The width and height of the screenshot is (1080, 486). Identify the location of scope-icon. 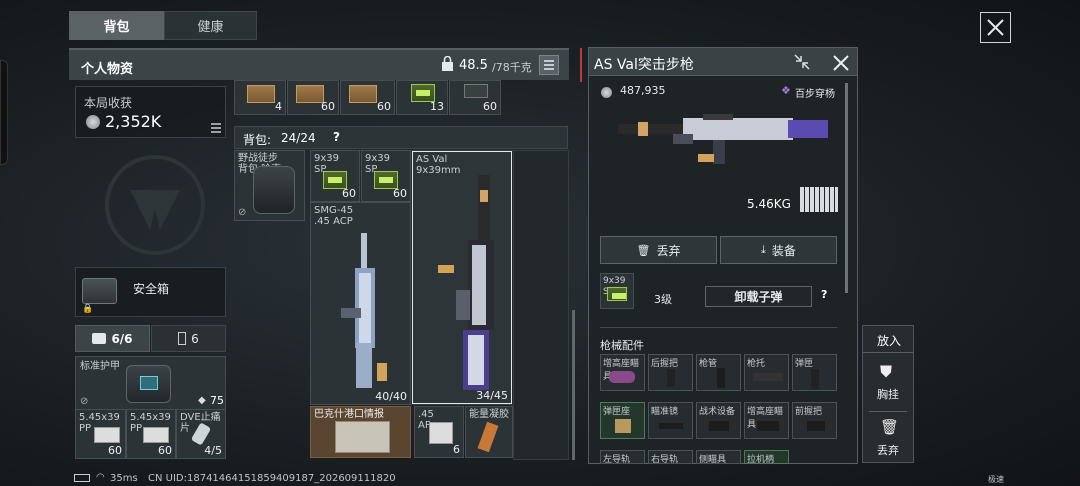
(622, 377).